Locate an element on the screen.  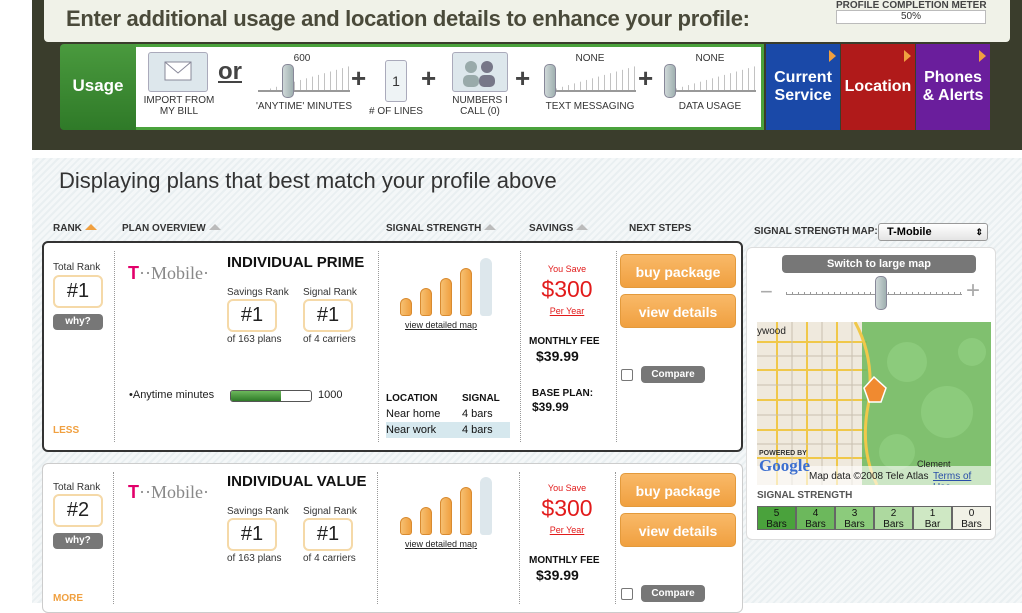
base-plan-value: $39.99 is located at coordinates (550, 407).